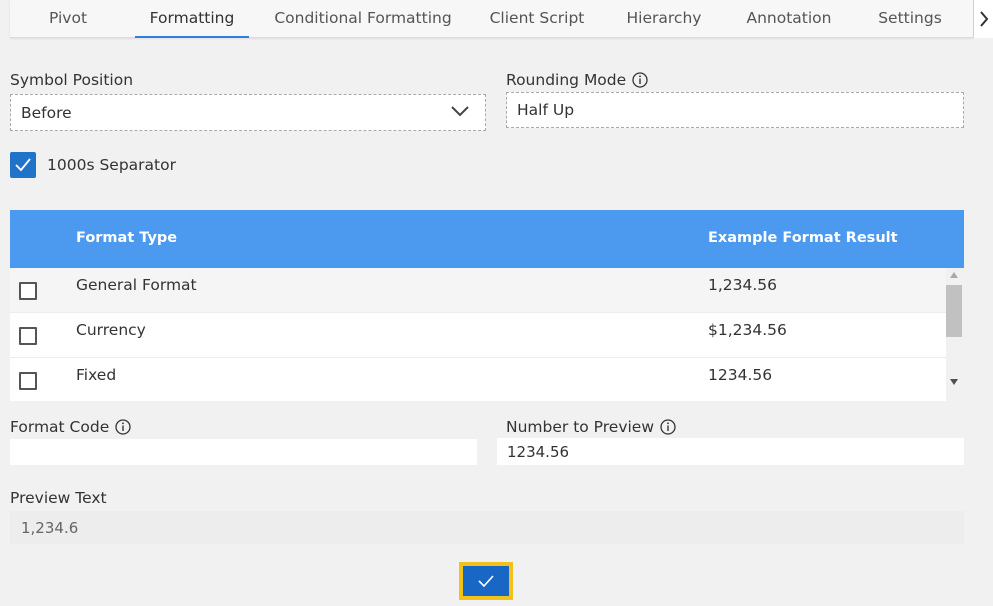 The image size is (993, 606). Describe the element at coordinates (478, 290) in the screenshot. I see `table-row: General Format 1,234.56` at that location.